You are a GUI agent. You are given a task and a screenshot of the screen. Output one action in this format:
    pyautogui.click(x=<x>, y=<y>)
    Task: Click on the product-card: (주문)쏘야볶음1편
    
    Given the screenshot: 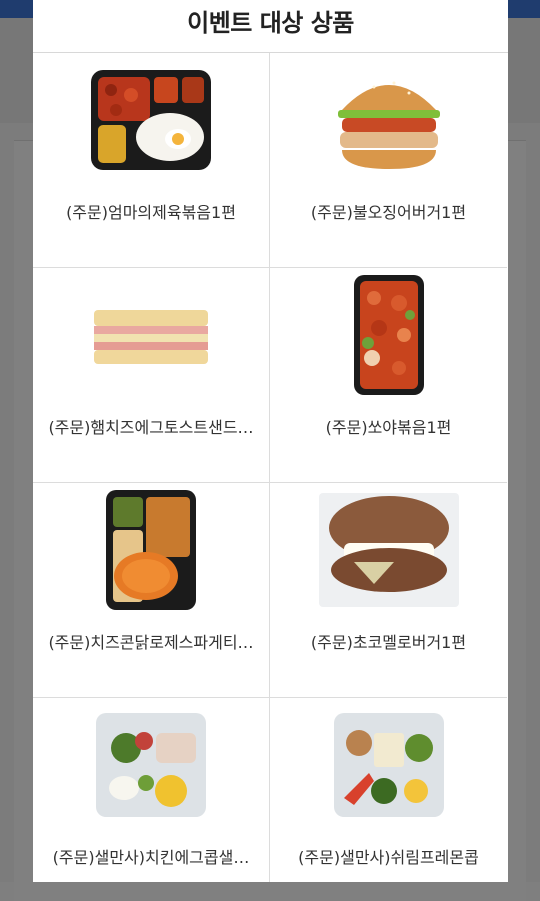 What is the action you would take?
    pyautogui.click(x=388, y=375)
    